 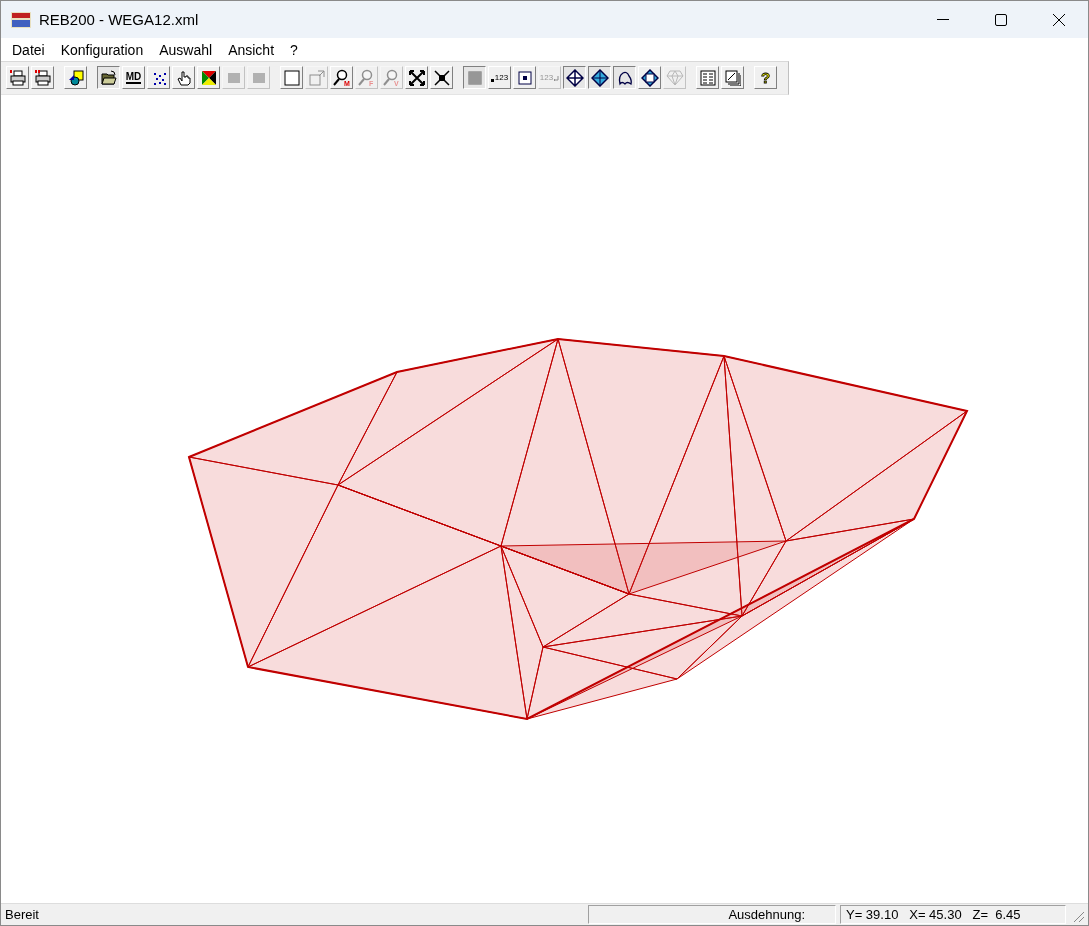 I want to click on help-icon: ?, so click(x=765, y=78).